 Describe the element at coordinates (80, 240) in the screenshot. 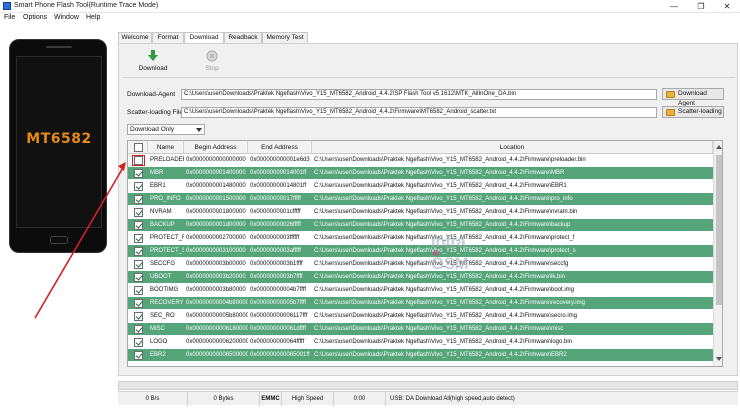

I see `annotation-arrow` at that location.